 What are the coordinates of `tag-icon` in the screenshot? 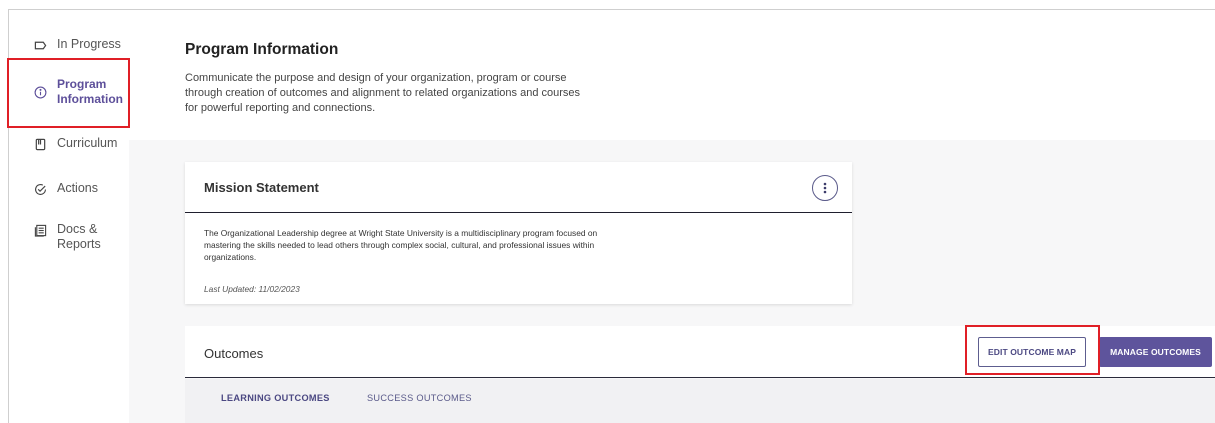 It's located at (40, 45).